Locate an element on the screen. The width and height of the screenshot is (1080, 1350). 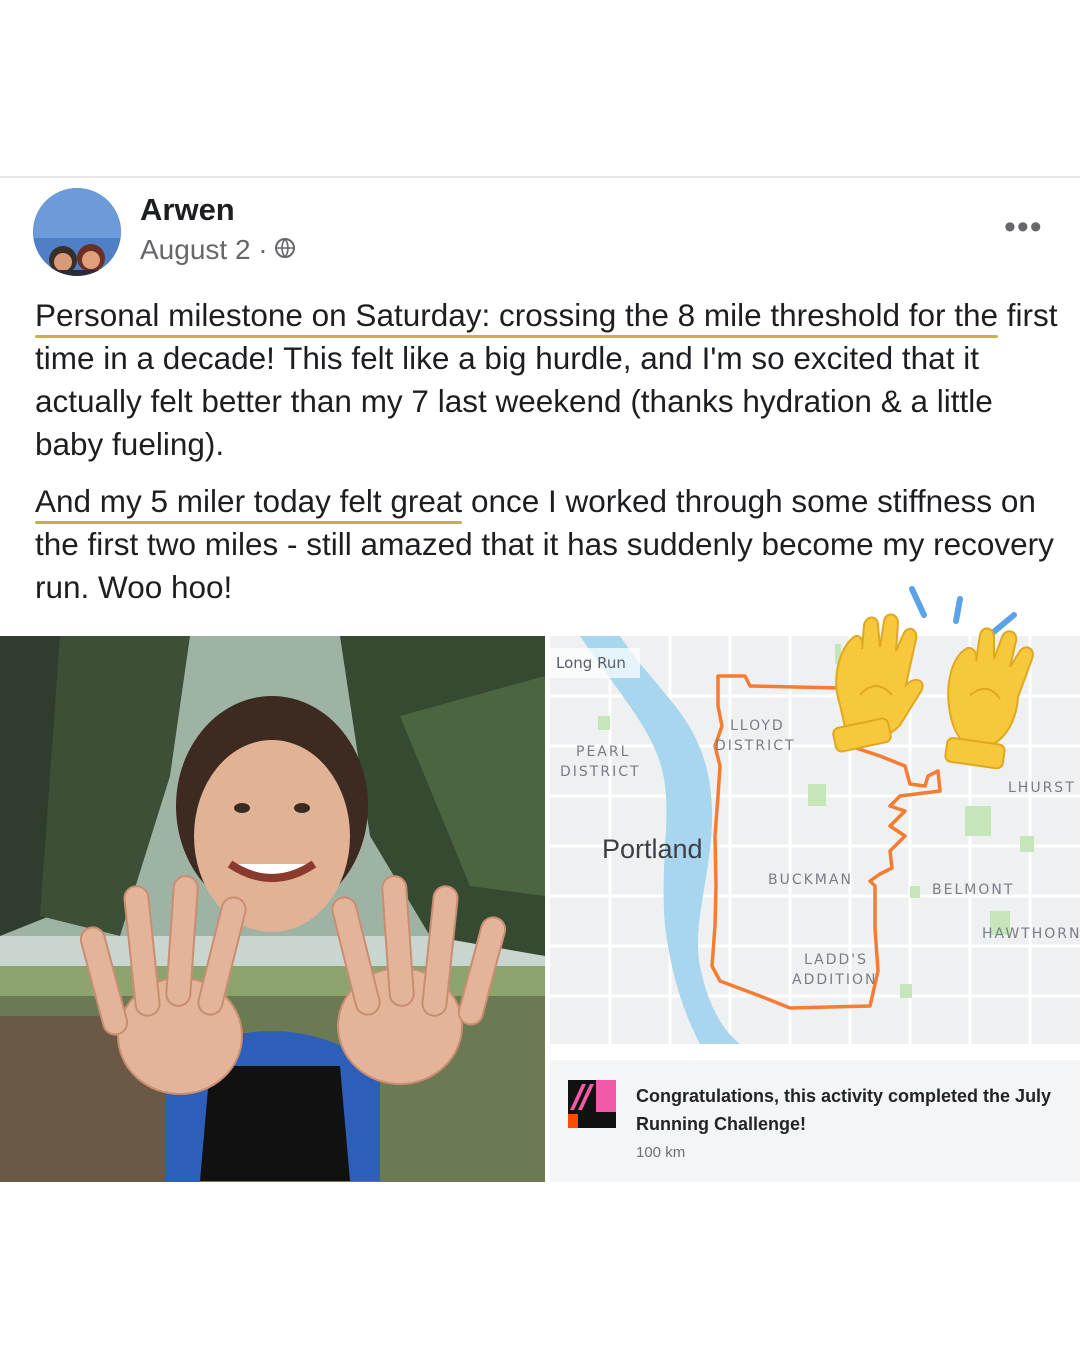
map-label-belmont: BELMONT is located at coordinates (973, 890).